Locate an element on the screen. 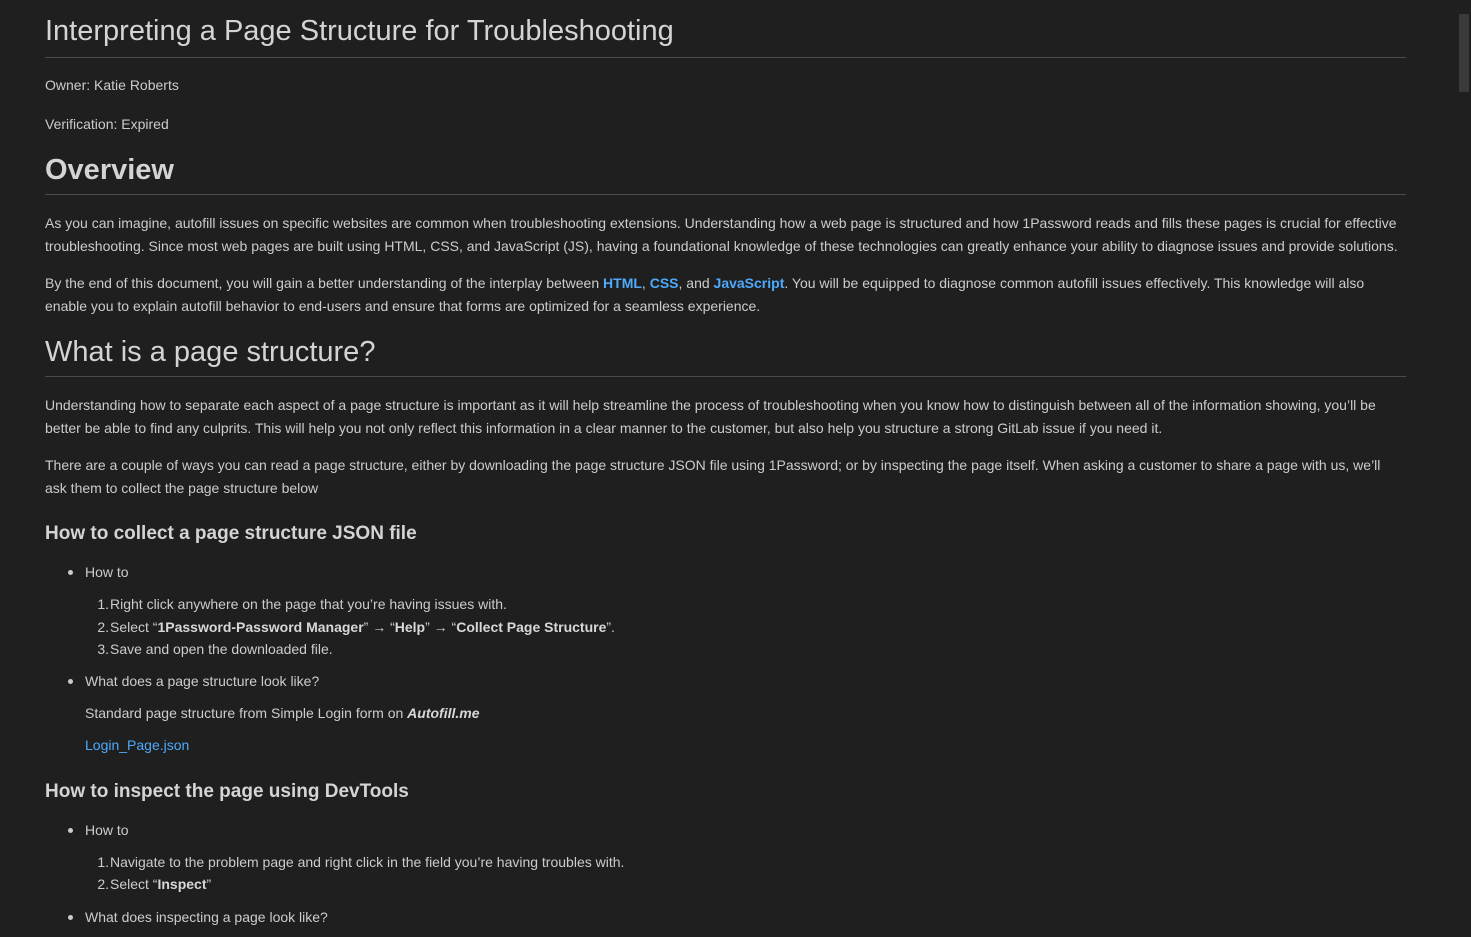 The image size is (1471, 937). javascript-link: JavaScript is located at coordinates (749, 283).